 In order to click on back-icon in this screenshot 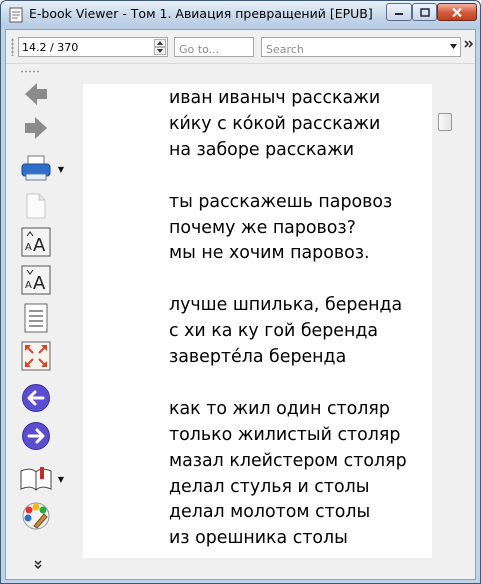, I will do `click(36, 94)`.